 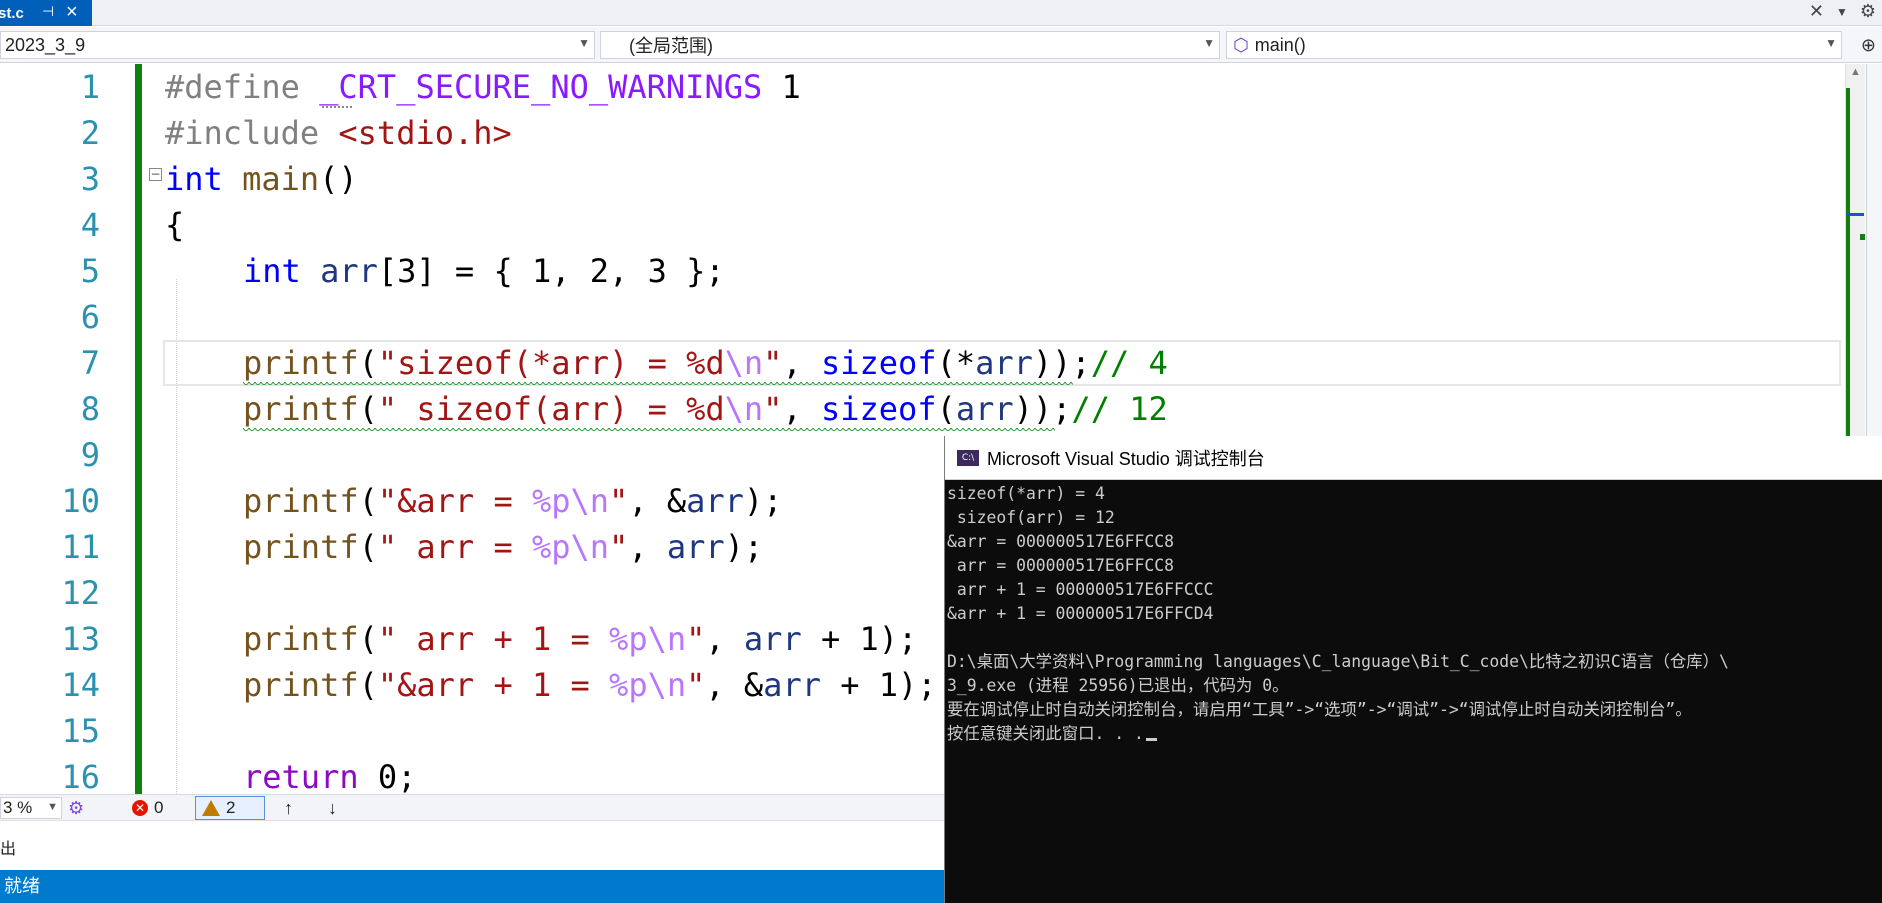 I want to click on cube-icon: ⬡, so click(x=1241, y=44).